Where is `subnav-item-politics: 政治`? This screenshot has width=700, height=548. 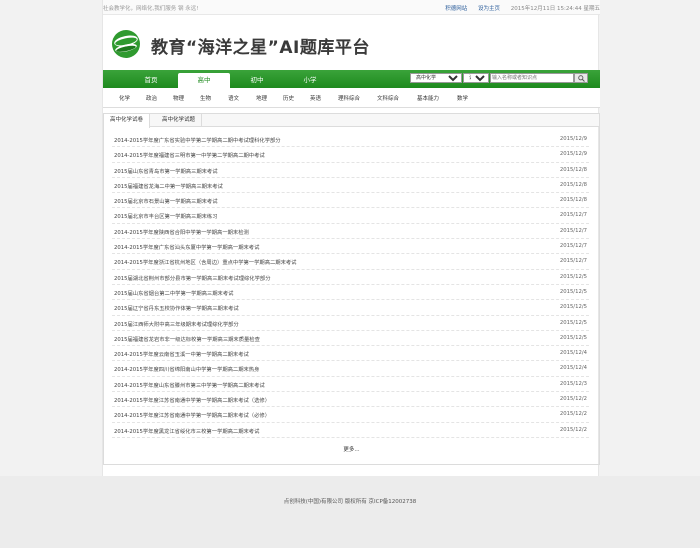
subnav-item-politics: 政治 is located at coordinates (151, 98).